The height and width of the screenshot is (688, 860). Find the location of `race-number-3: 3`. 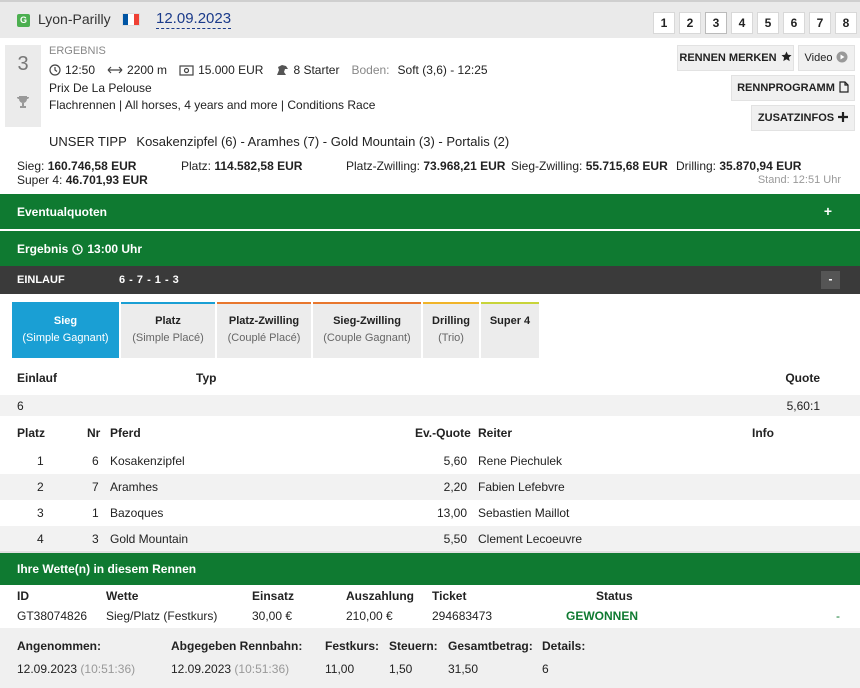

race-number-3: 3 is located at coordinates (716, 23).